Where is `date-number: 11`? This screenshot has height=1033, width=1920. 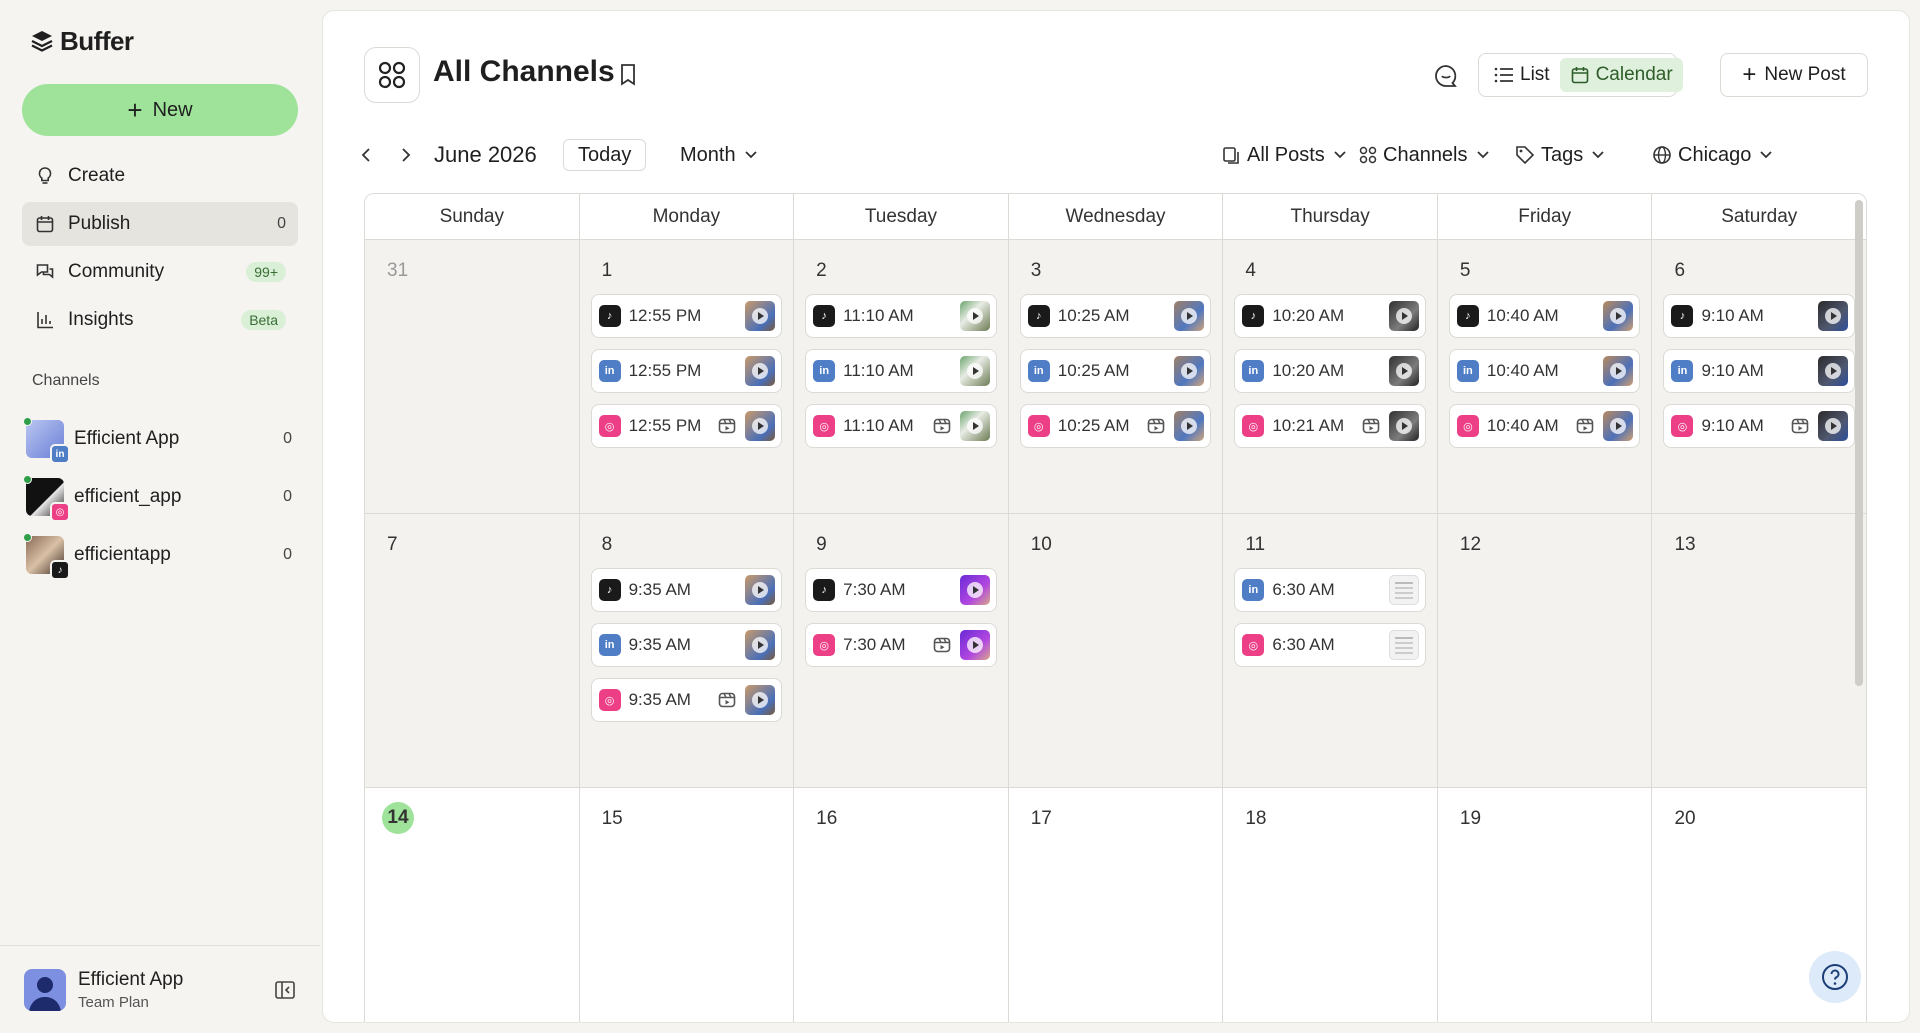
date-number: 11 is located at coordinates (1255, 544).